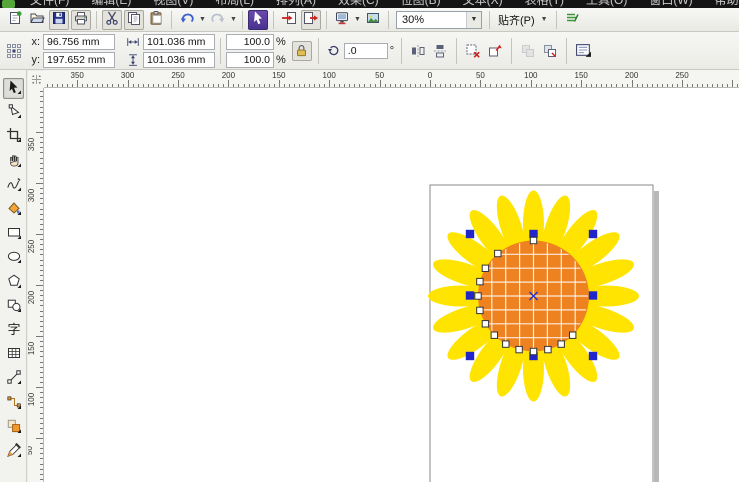  What do you see at coordinates (13, 233) in the screenshot?
I see `rectangle-tool` at bounding box center [13, 233].